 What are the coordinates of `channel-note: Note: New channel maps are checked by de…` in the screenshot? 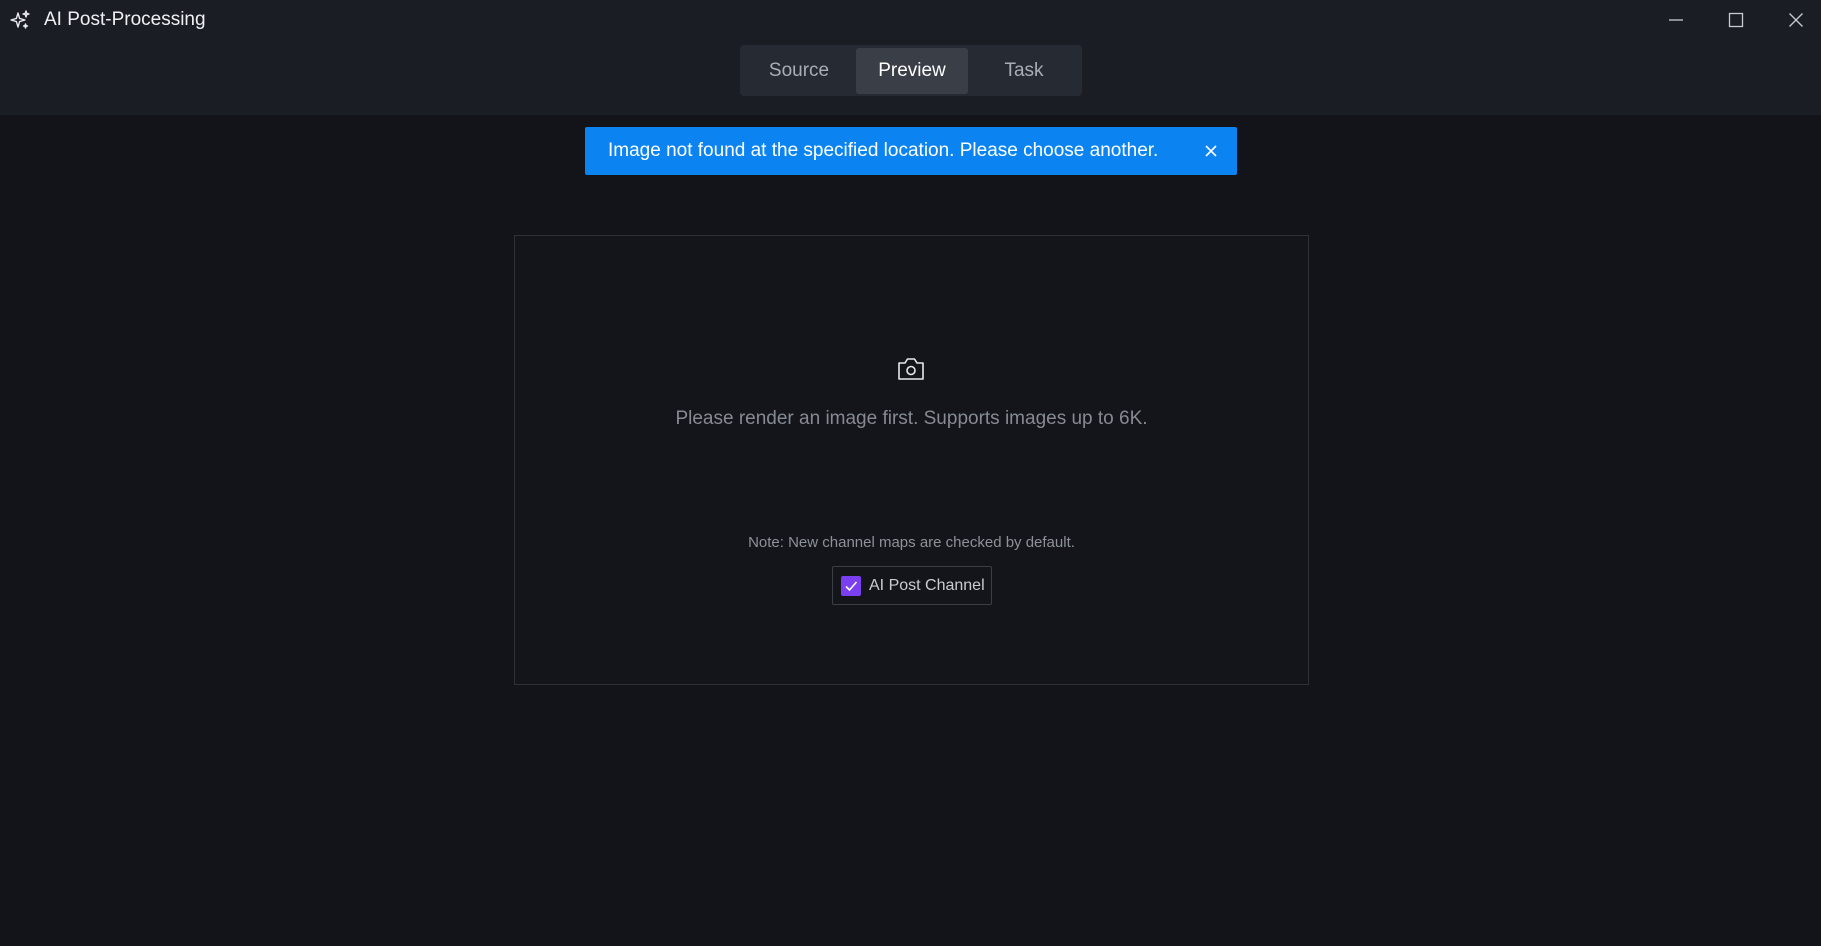 It's located at (911, 542).